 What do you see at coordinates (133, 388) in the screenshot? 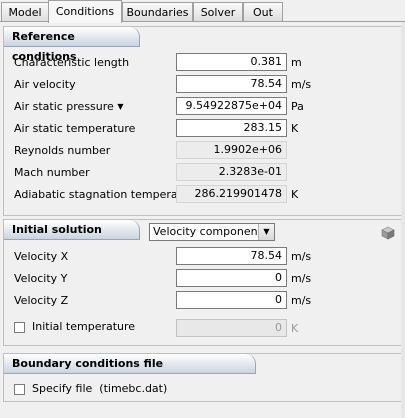
I see `specify-file-hint: (timebc.dat)` at bounding box center [133, 388].